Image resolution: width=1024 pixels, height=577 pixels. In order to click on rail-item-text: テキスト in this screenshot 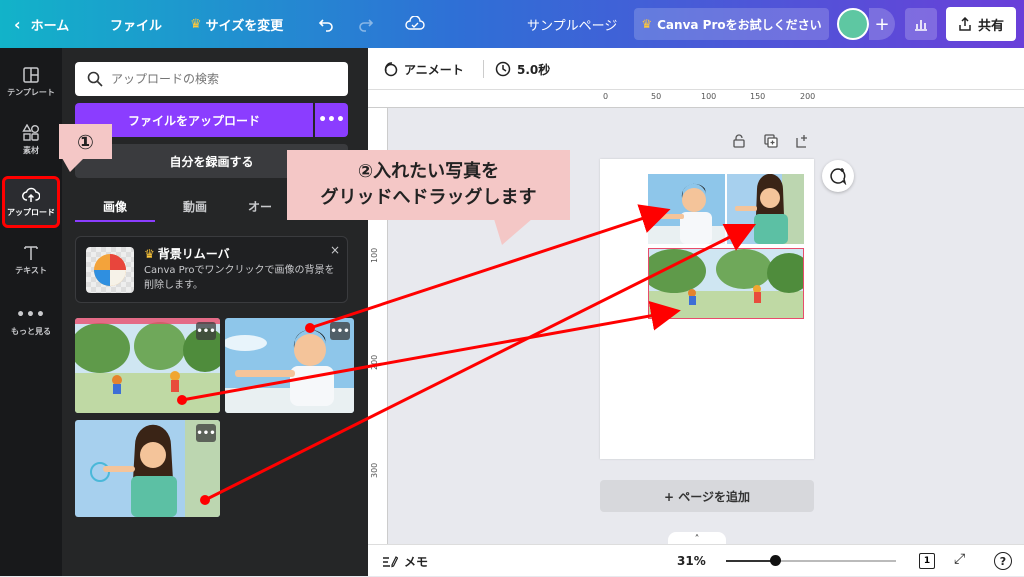, I will do `click(31, 260)`.